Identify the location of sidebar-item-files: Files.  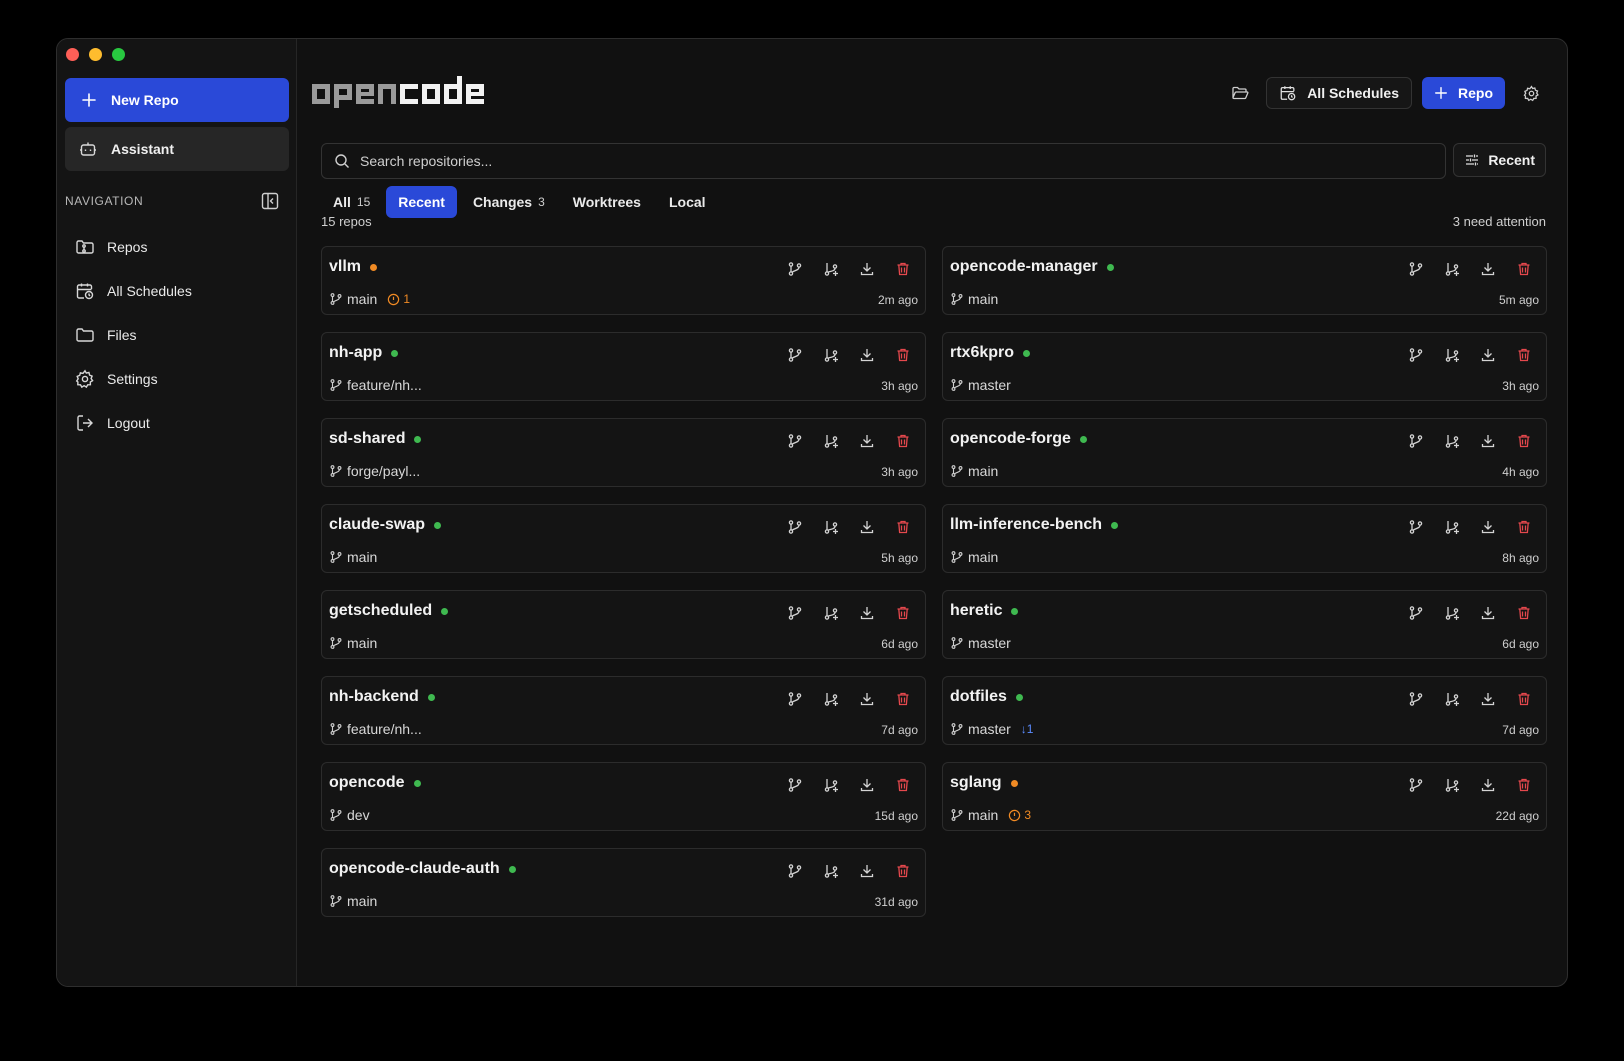
(177, 335).